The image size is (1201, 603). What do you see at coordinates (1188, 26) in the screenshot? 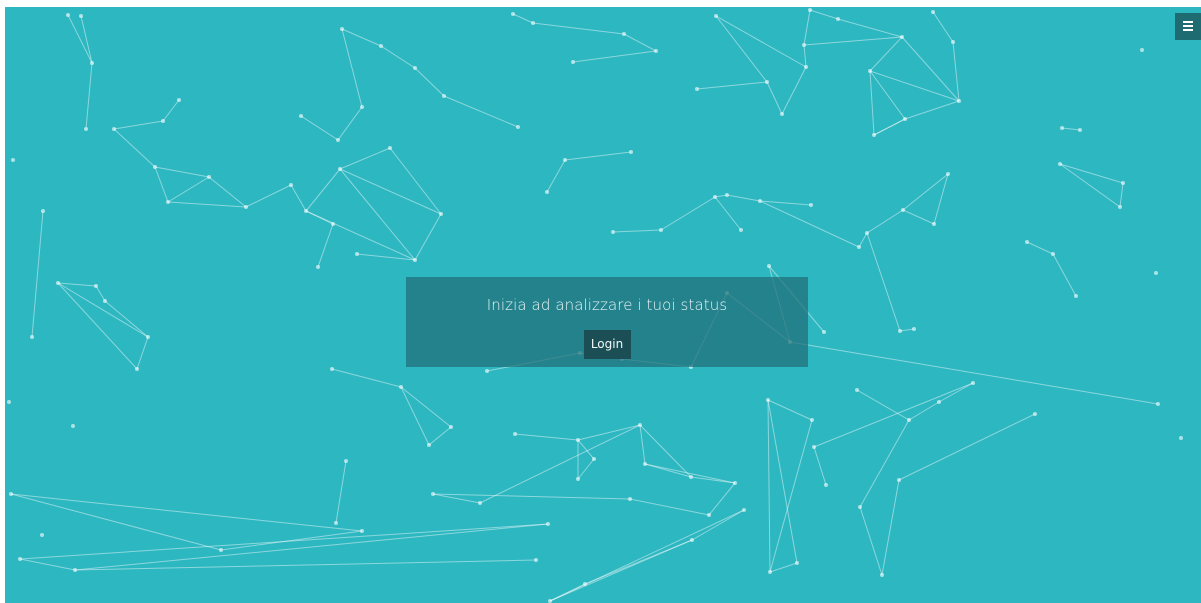
I see `menu-toggle-button` at bounding box center [1188, 26].